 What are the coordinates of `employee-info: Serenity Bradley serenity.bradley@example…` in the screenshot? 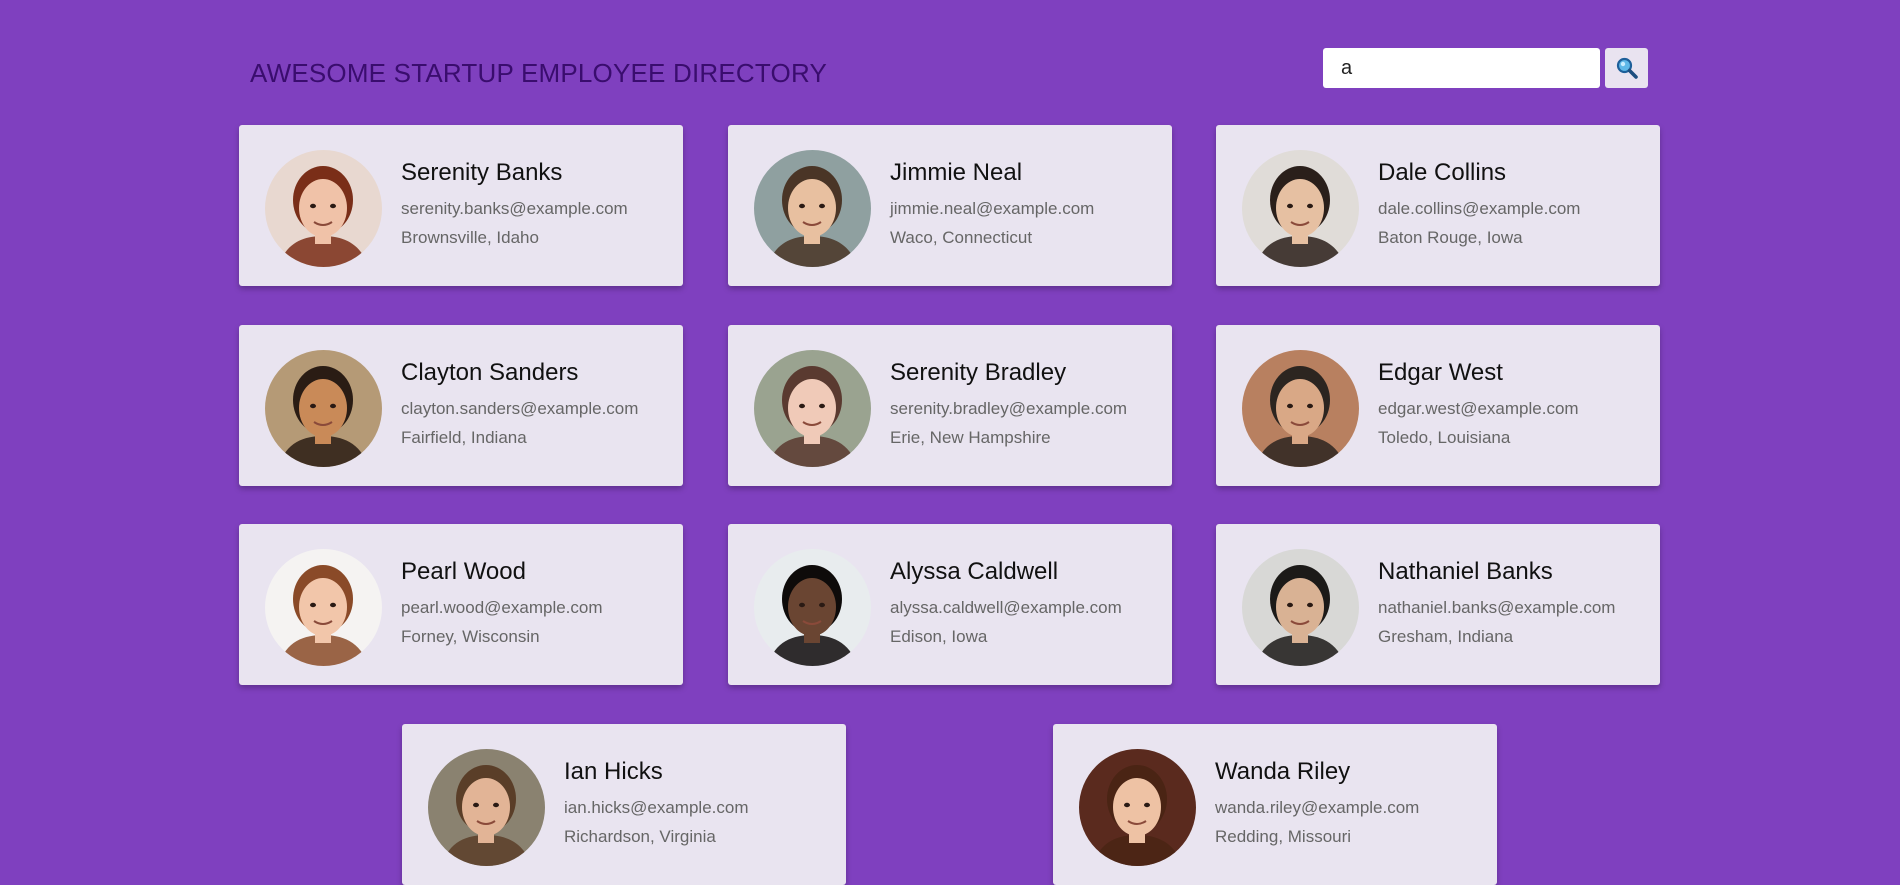 It's located at (1008, 403).